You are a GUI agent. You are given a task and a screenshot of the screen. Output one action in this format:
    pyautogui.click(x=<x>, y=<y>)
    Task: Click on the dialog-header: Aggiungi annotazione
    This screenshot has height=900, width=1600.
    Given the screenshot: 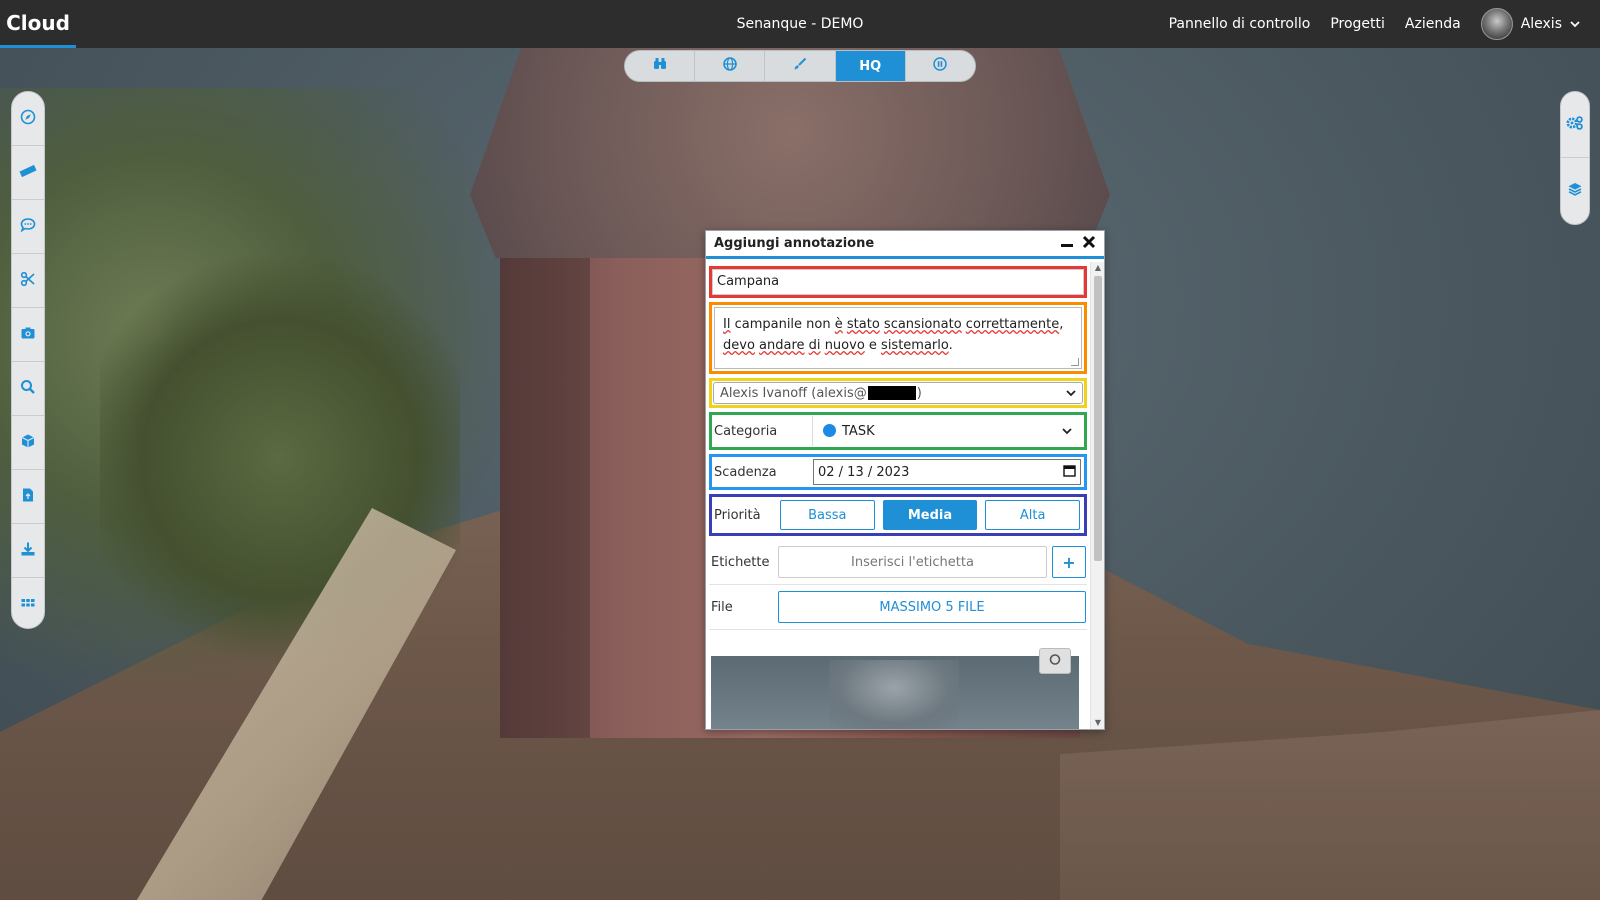 What is the action you would take?
    pyautogui.click(x=905, y=245)
    